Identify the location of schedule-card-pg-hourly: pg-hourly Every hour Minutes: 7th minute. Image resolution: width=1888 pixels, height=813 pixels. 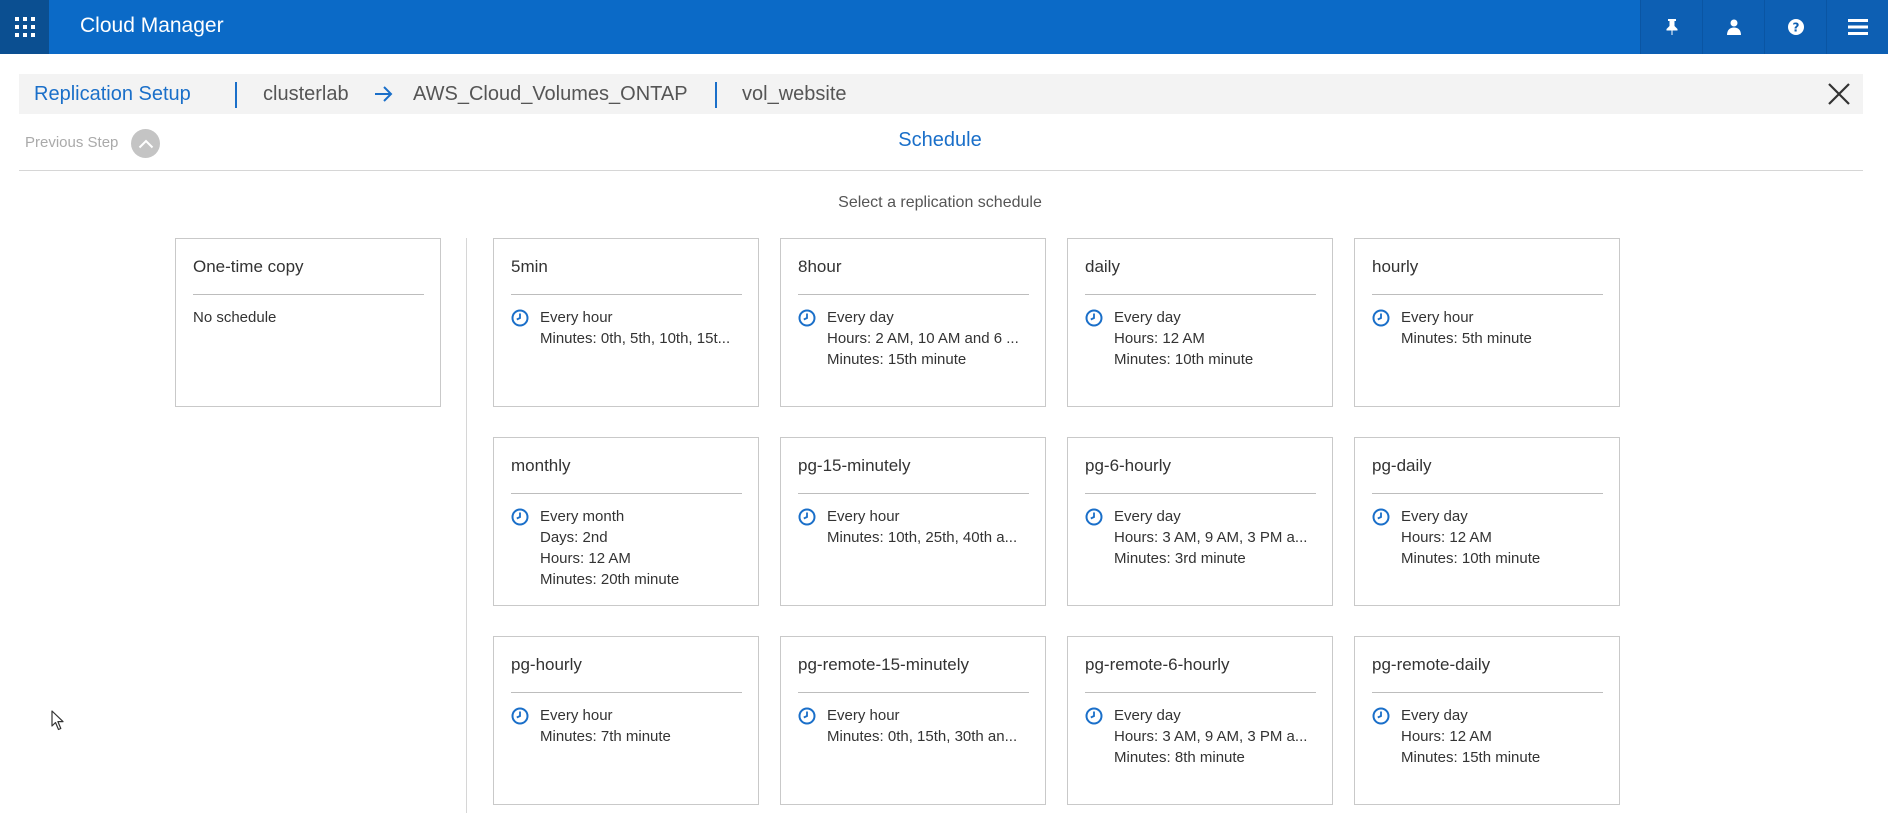
(626, 720).